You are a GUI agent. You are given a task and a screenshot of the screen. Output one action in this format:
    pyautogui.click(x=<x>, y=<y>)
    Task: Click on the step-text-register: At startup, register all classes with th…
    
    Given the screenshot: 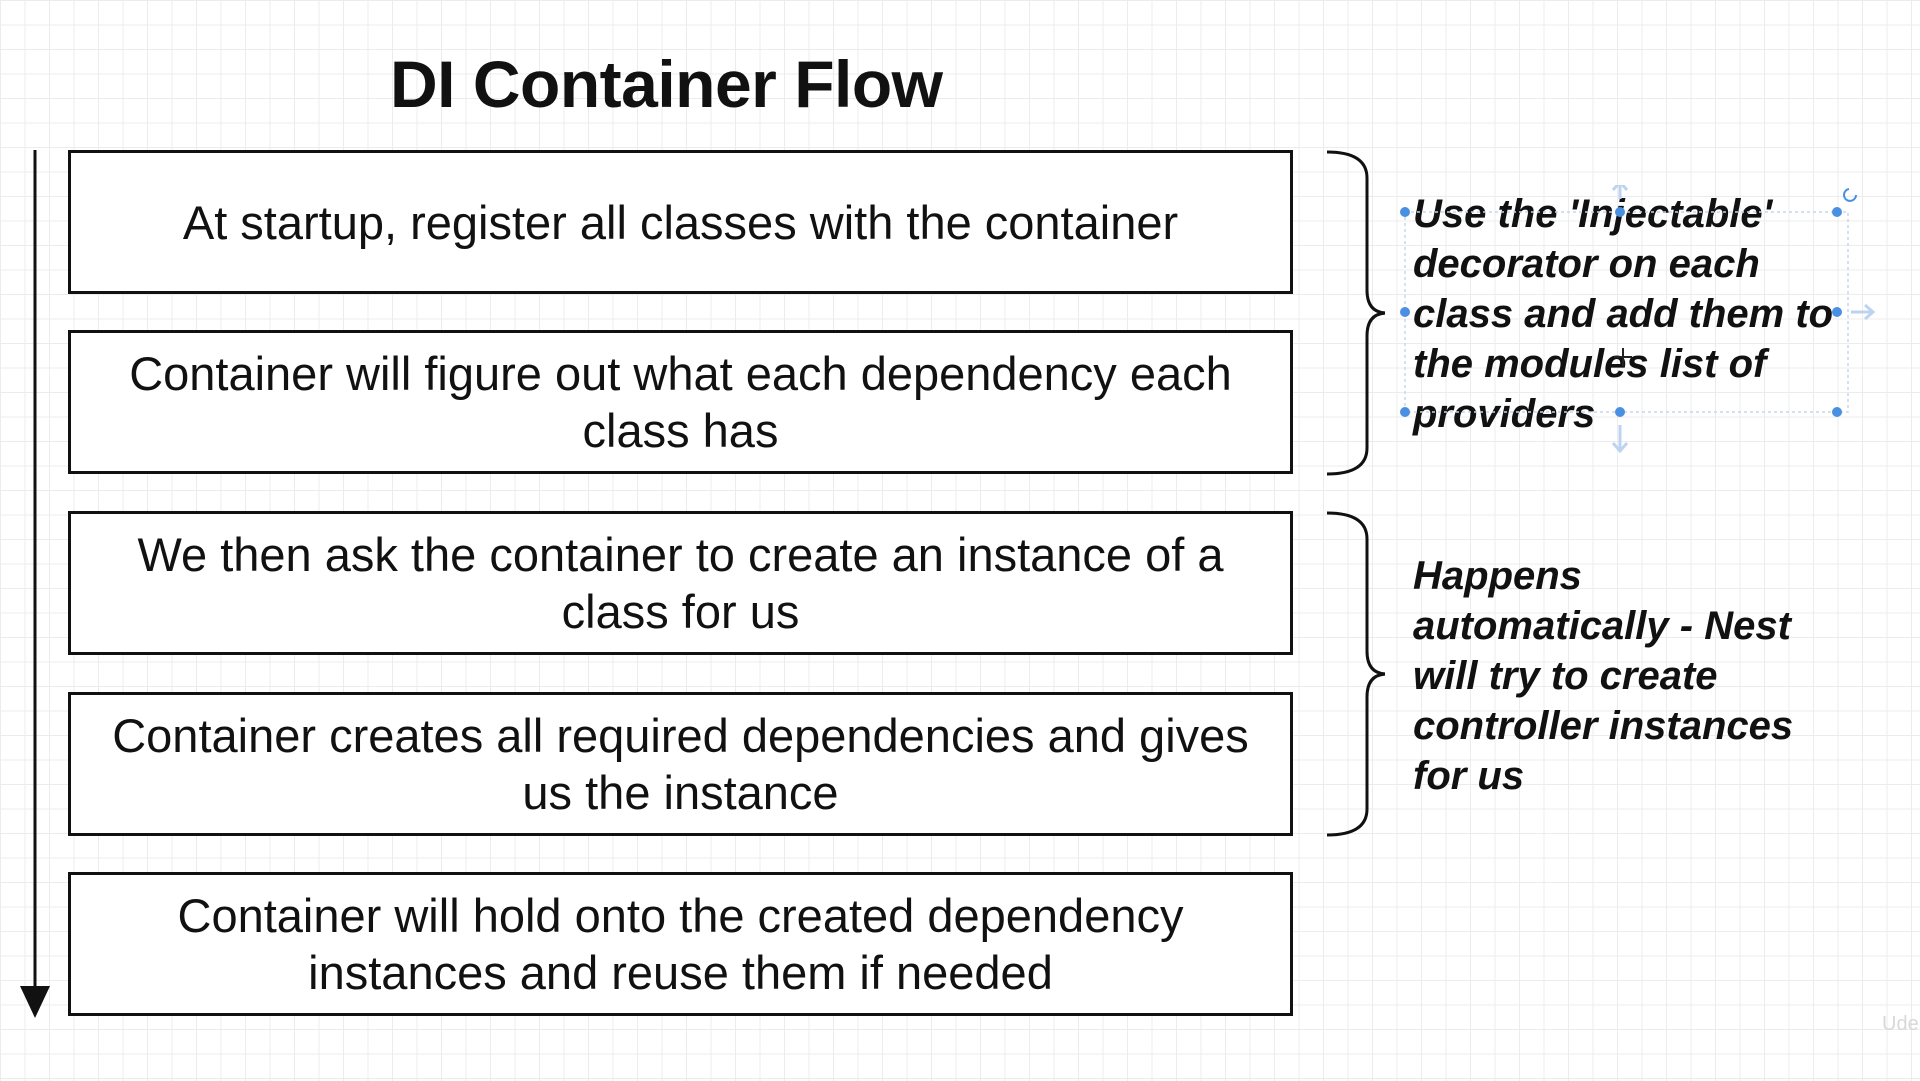 What is the action you would take?
    pyautogui.click(x=680, y=222)
    